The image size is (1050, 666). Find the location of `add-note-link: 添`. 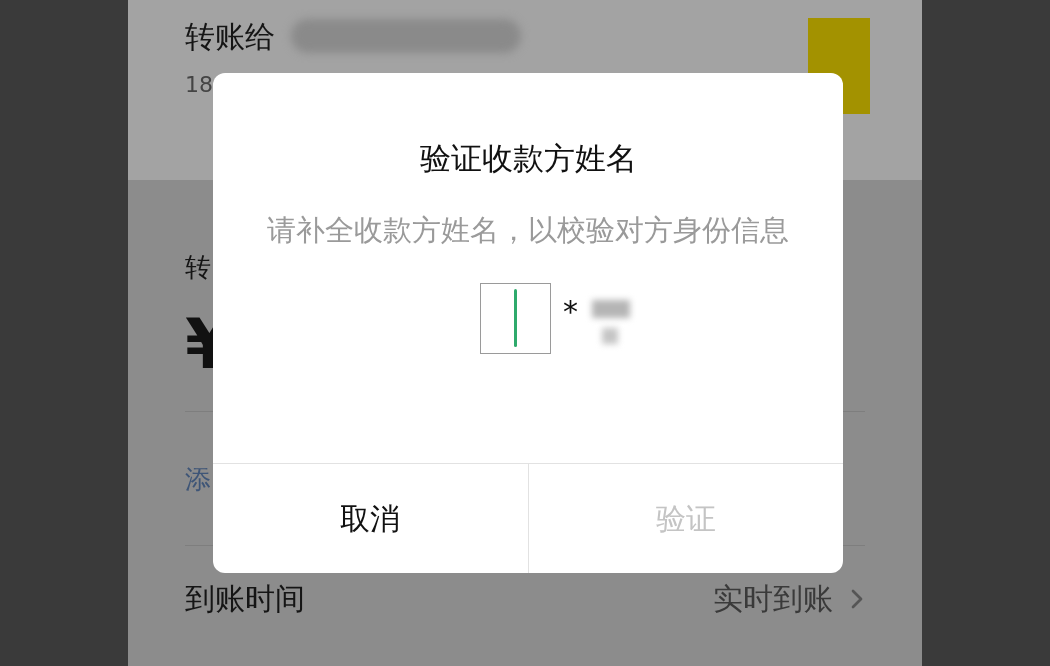

add-note-link: 添 is located at coordinates (198, 479).